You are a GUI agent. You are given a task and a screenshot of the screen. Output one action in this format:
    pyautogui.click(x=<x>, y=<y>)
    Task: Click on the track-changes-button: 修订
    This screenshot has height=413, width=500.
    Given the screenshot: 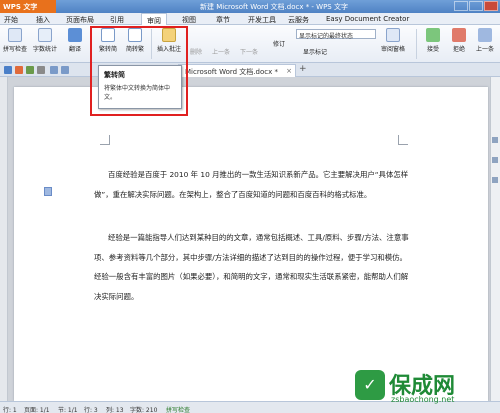 What is the action you would take?
    pyautogui.click(x=279, y=43)
    